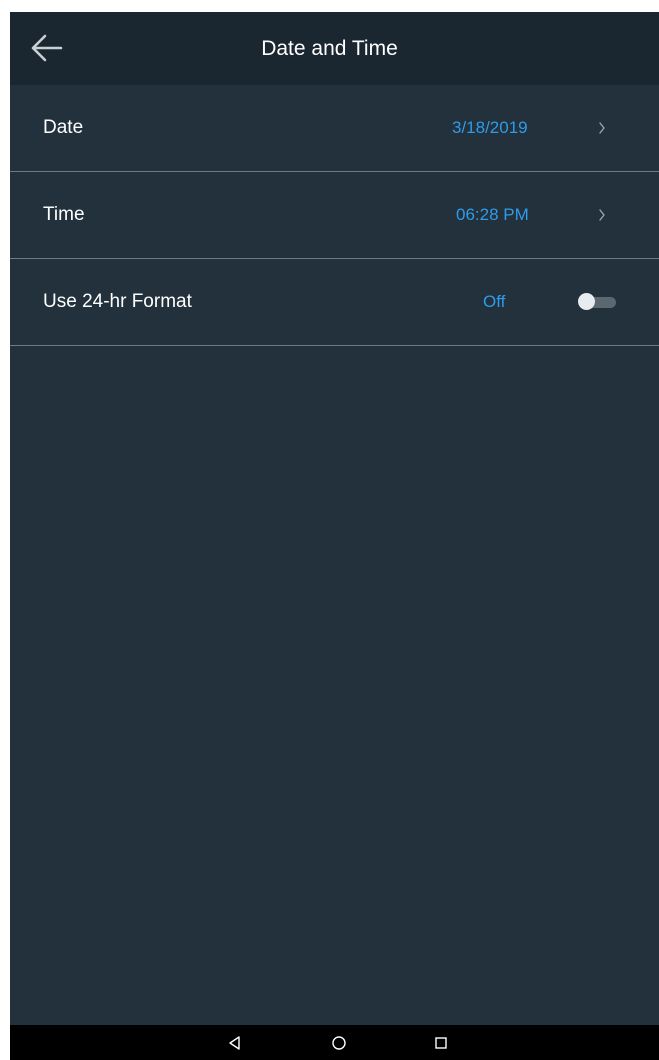 This screenshot has height=1060, width=659. I want to click on time-value: 06:28 PM, so click(492, 214).